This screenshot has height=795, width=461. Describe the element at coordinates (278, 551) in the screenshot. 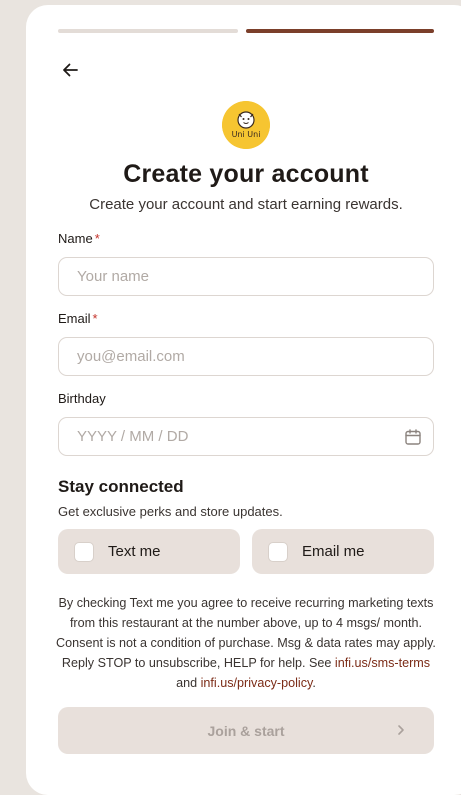

I see `email-me-checkbox` at that location.